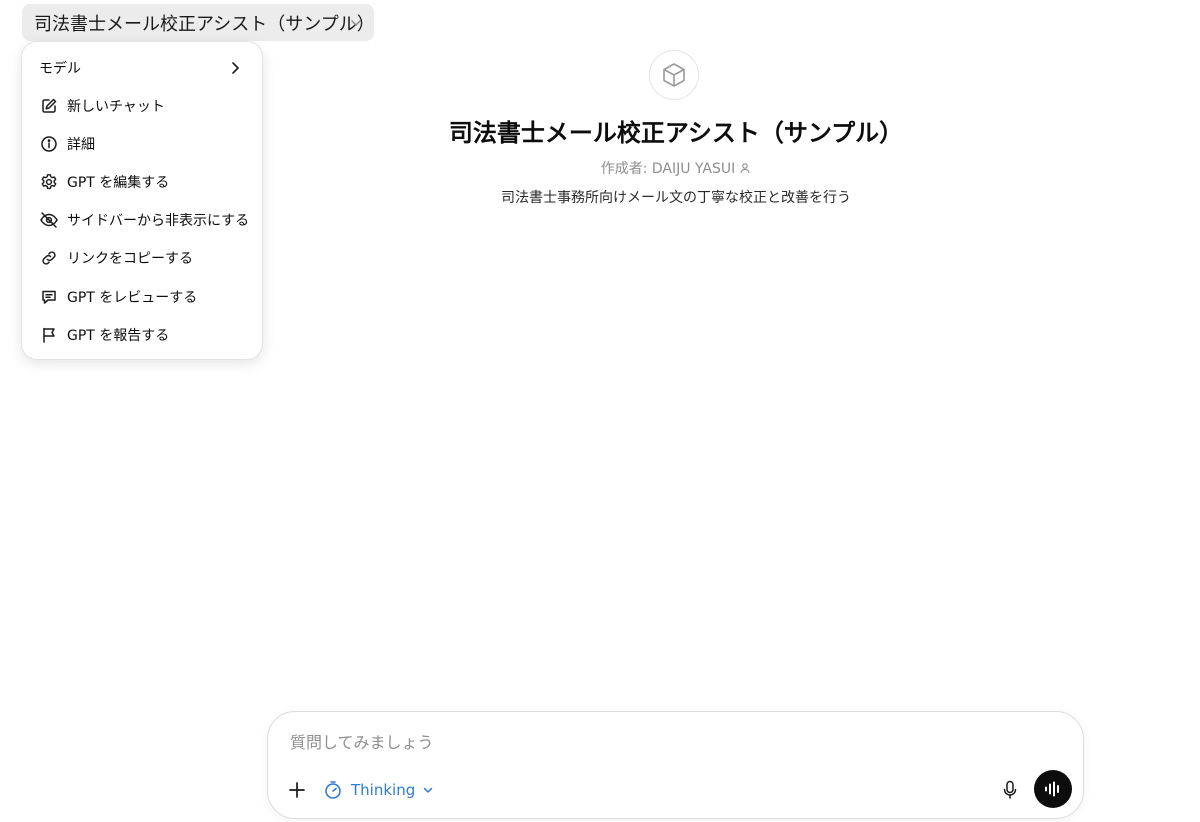 The height and width of the screenshot is (822, 1200). What do you see at coordinates (333, 790) in the screenshot?
I see `timer-icon` at bounding box center [333, 790].